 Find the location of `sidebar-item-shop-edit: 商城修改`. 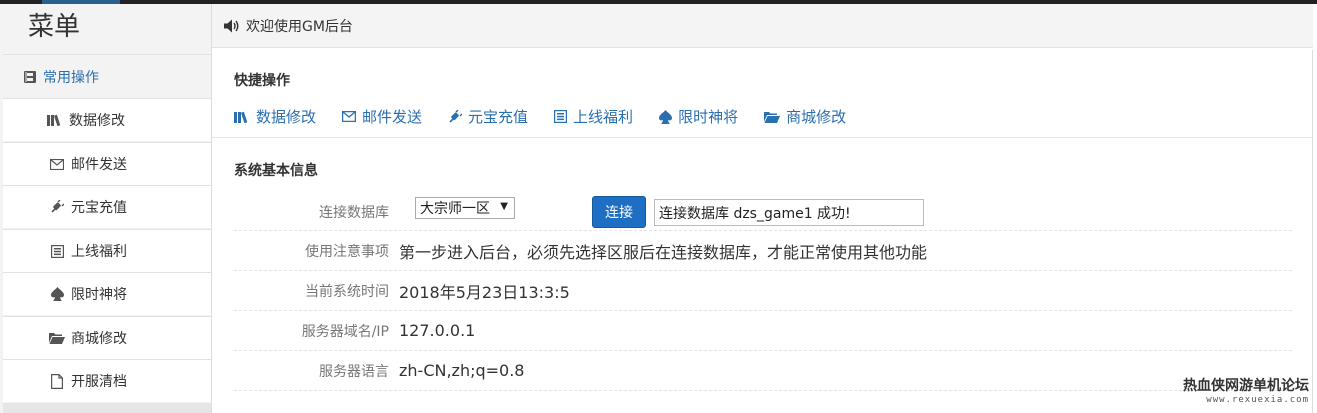

sidebar-item-shop-edit: 商城修改 is located at coordinates (107, 337).